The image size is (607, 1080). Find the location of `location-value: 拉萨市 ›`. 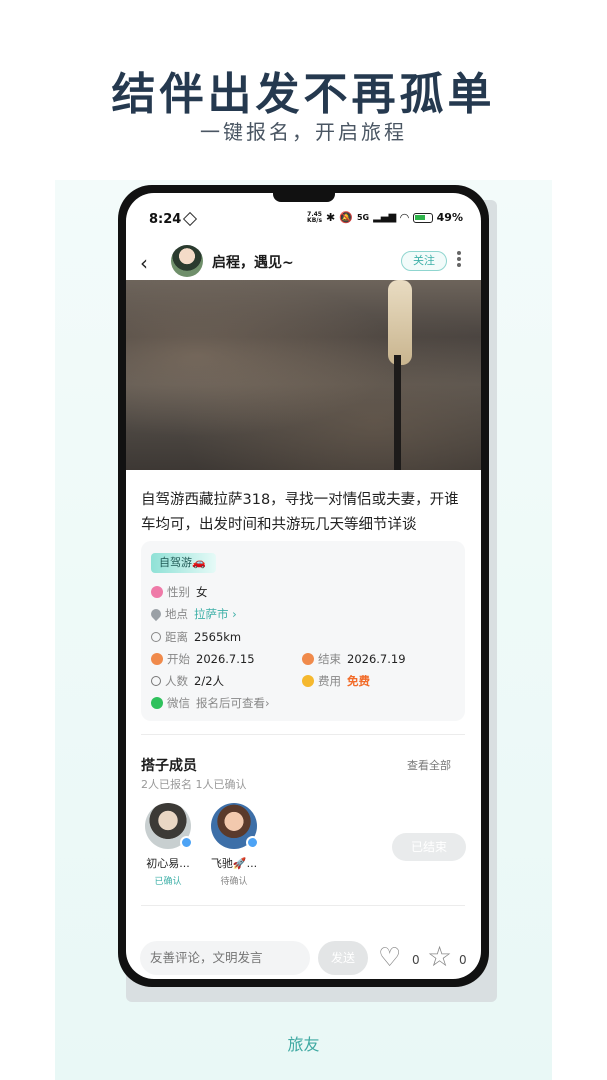

location-value: 拉萨市 › is located at coordinates (215, 614).